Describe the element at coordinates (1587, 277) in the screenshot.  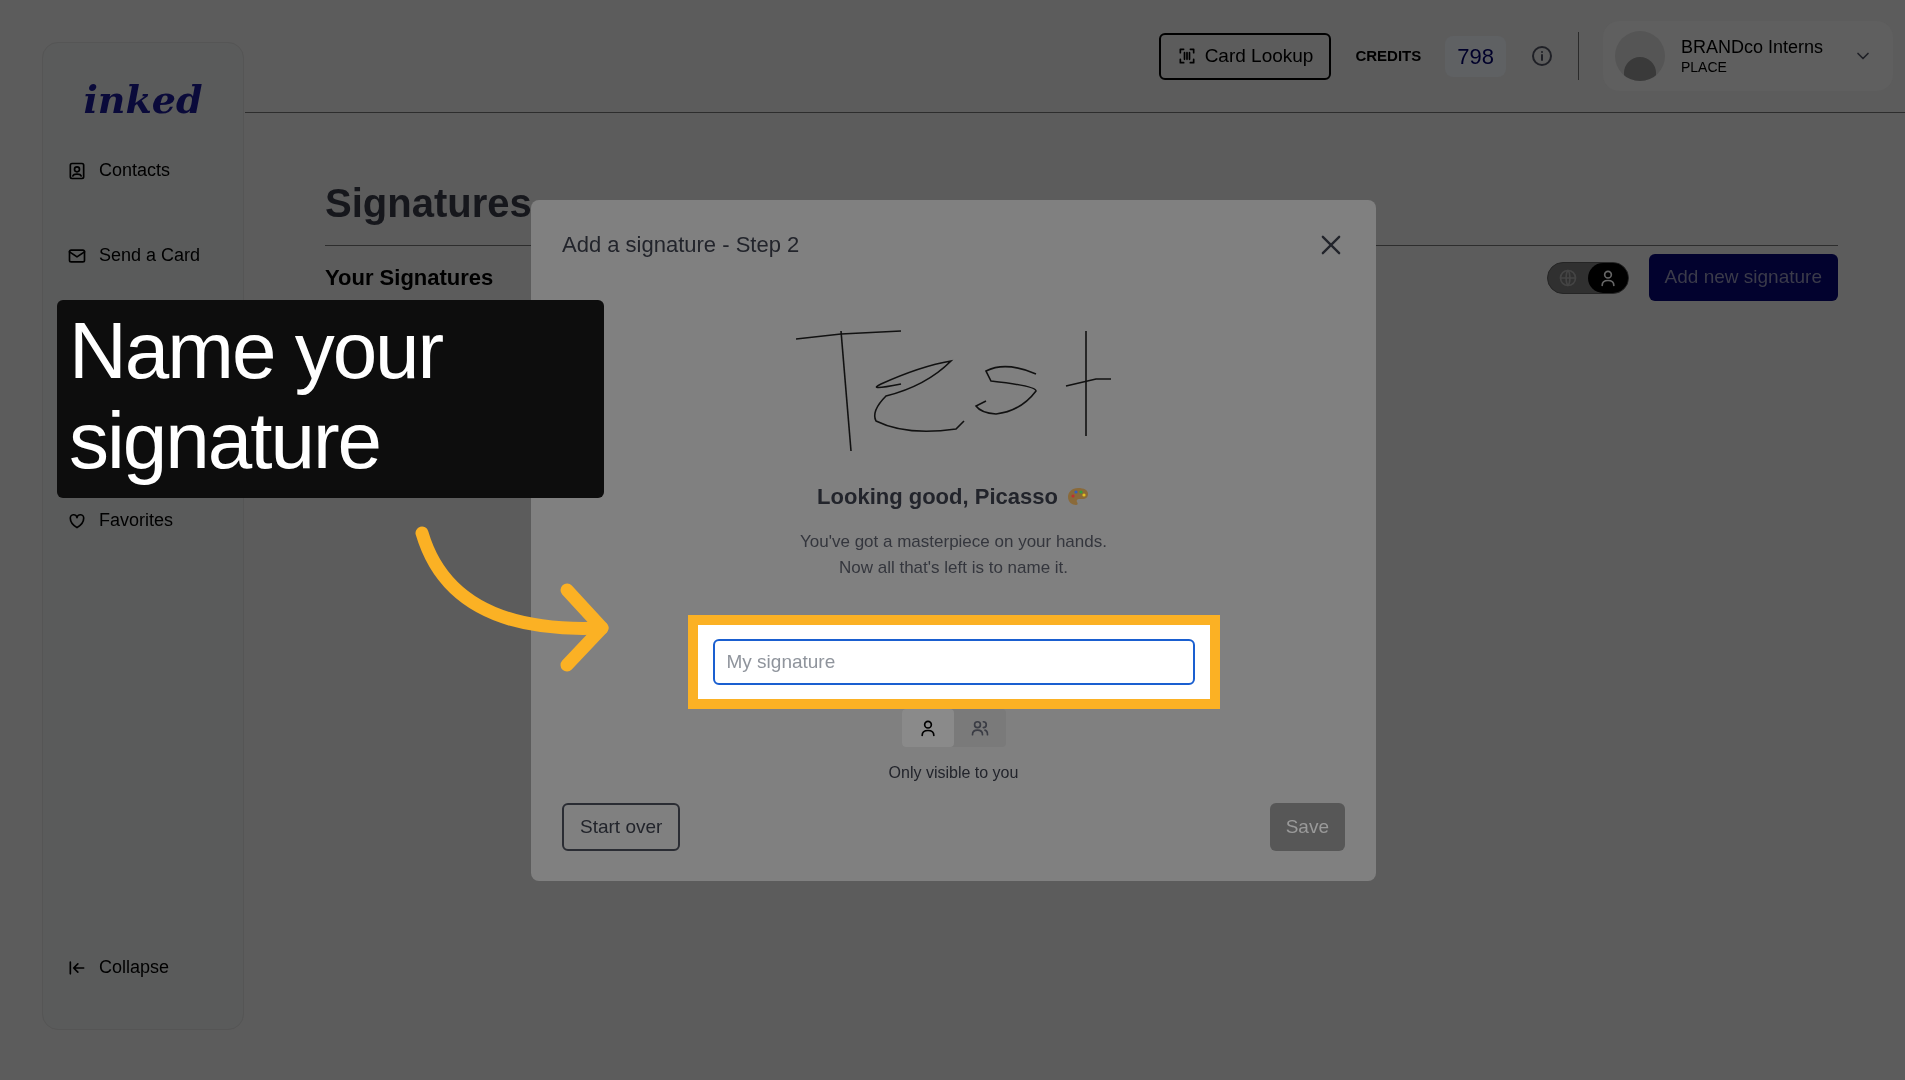
I see `scope-toggle` at that location.